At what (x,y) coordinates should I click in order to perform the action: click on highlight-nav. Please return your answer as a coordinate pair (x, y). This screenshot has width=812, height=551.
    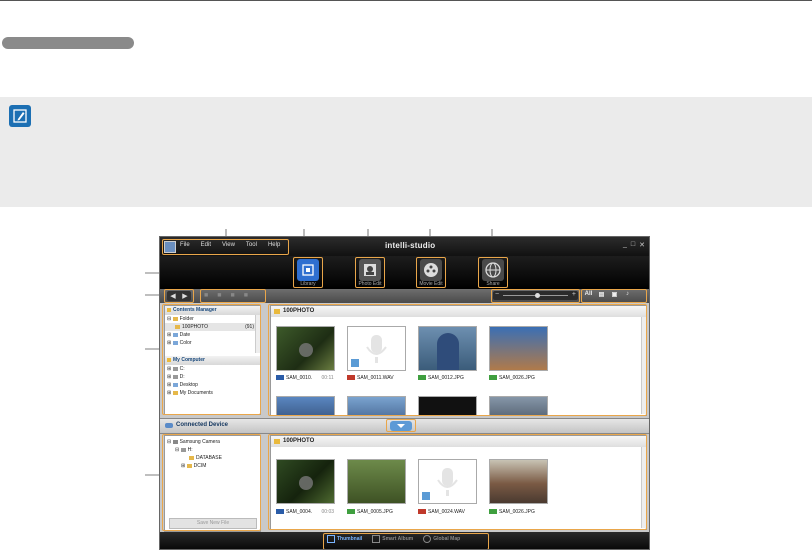
    Looking at the image, I should click on (179, 296).